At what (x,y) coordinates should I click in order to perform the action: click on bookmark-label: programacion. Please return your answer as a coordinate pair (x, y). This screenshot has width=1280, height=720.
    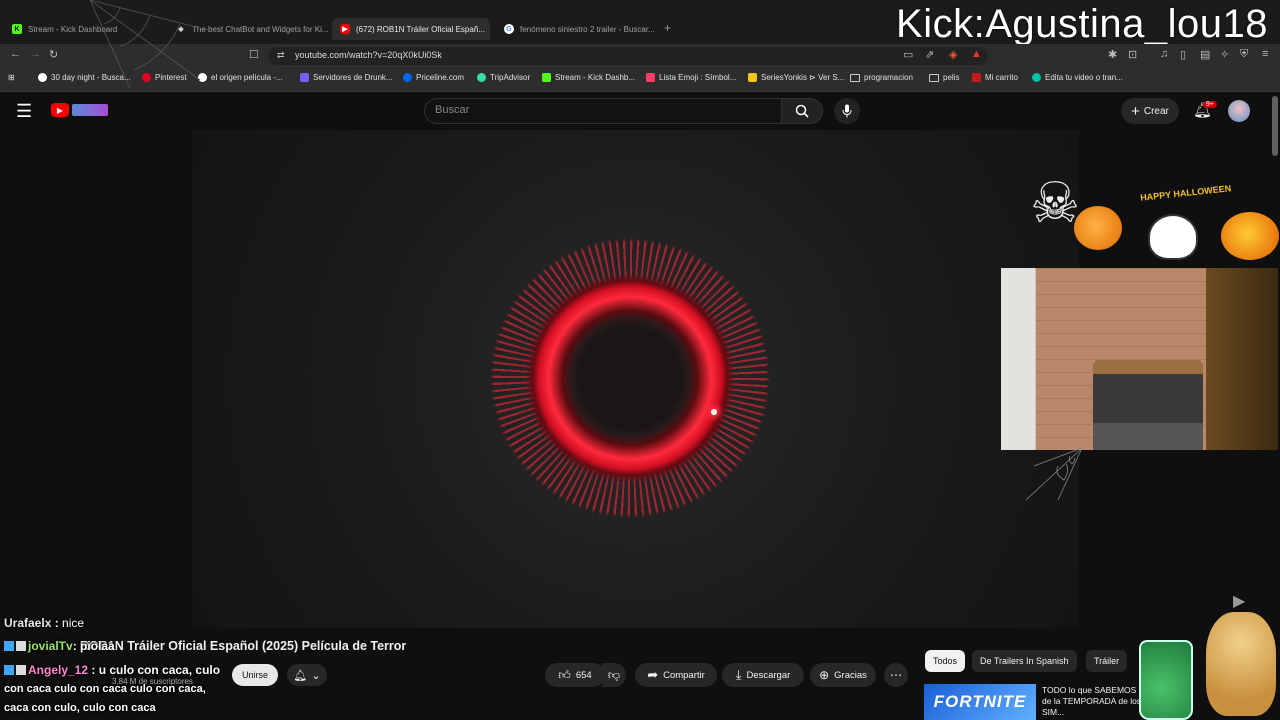
    Looking at the image, I should click on (888, 77).